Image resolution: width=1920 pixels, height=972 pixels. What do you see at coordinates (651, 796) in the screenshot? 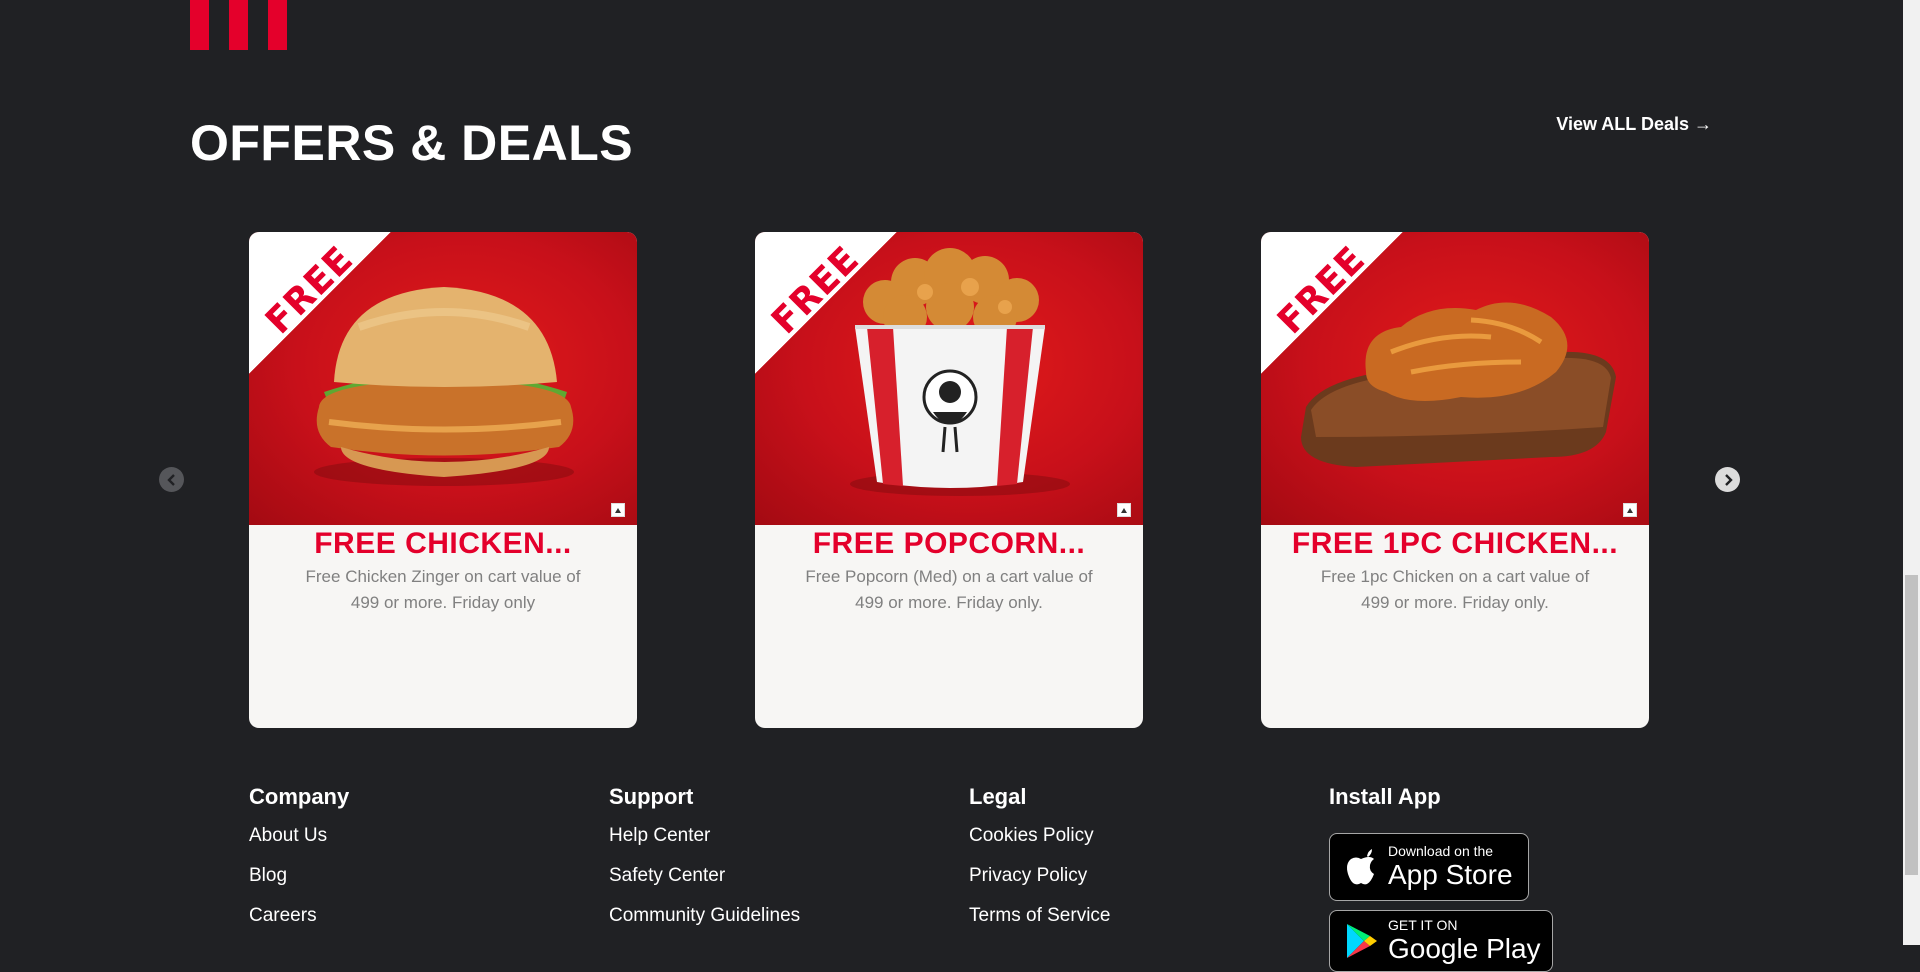
I see `footer-heading: Support` at bounding box center [651, 796].